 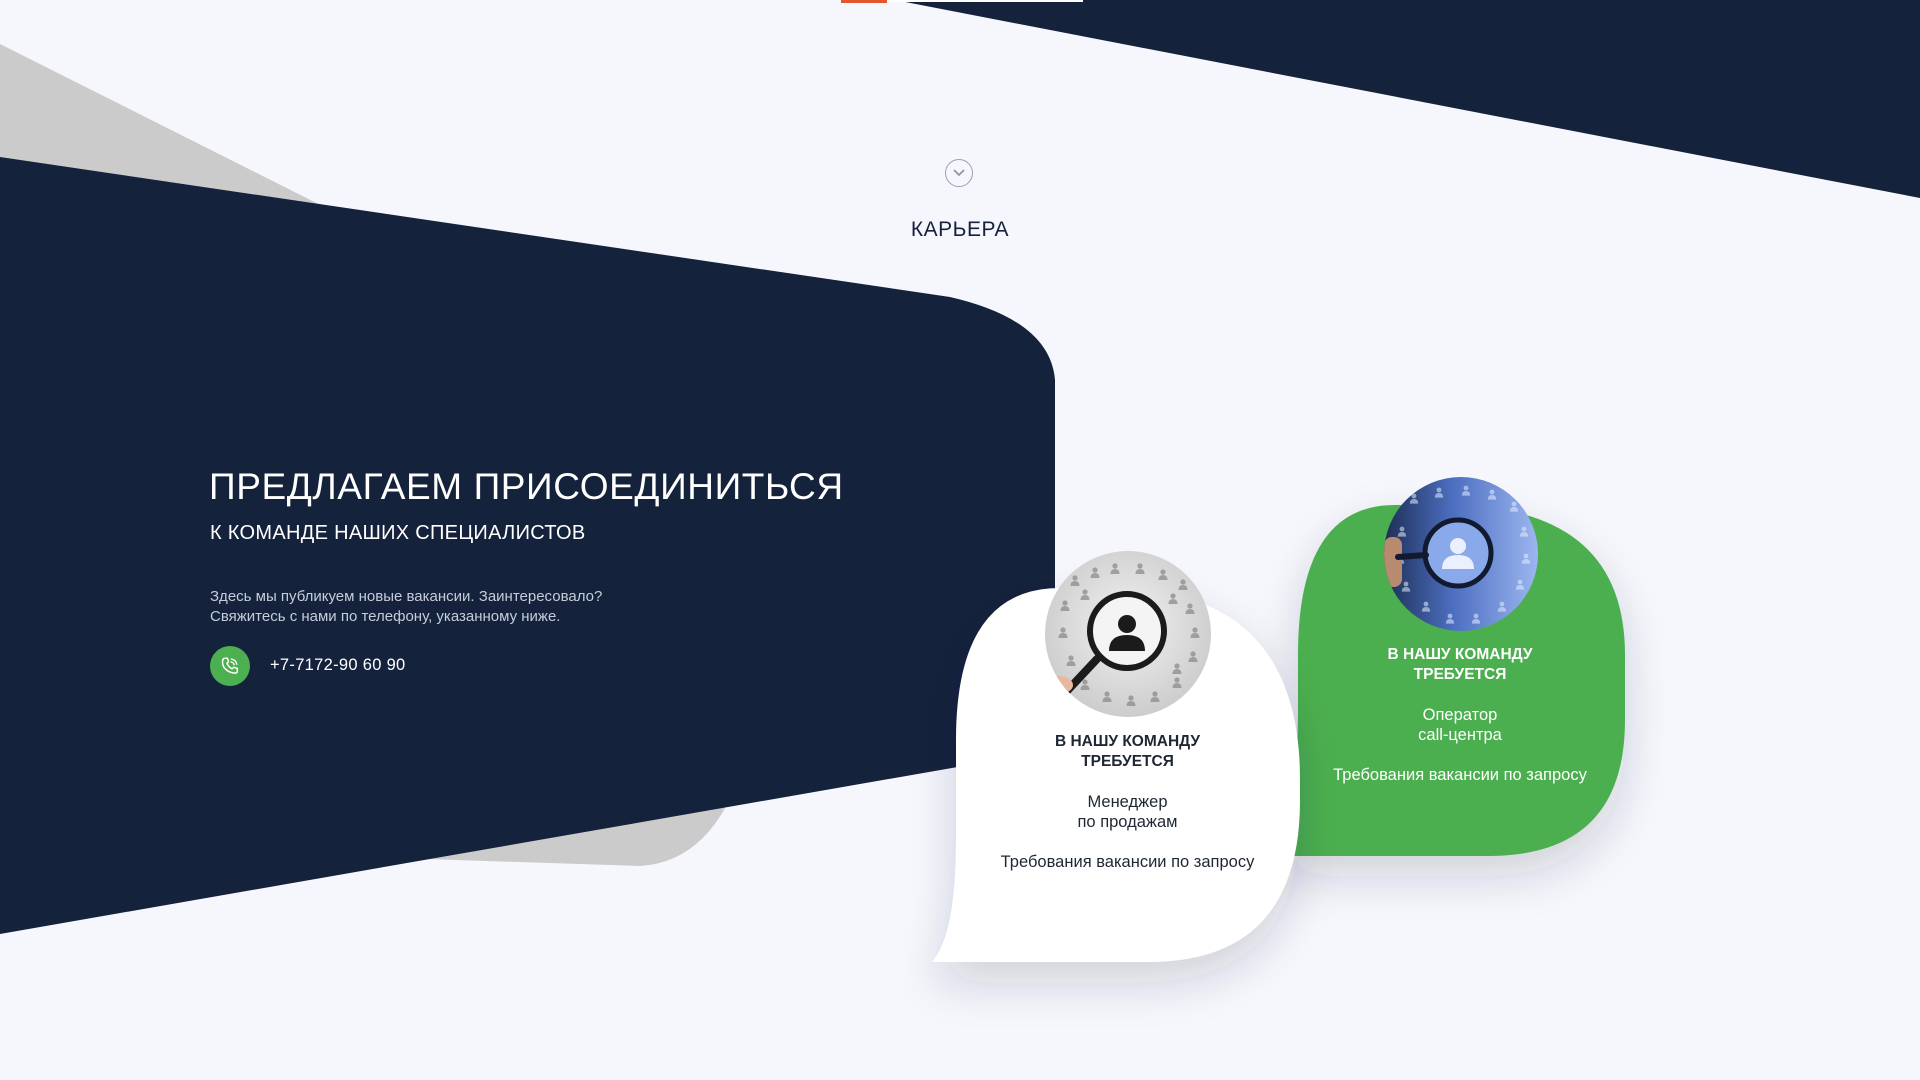 I want to click on phone-number-link: +7-7172-90 60 90, so click(x=338, y=665).